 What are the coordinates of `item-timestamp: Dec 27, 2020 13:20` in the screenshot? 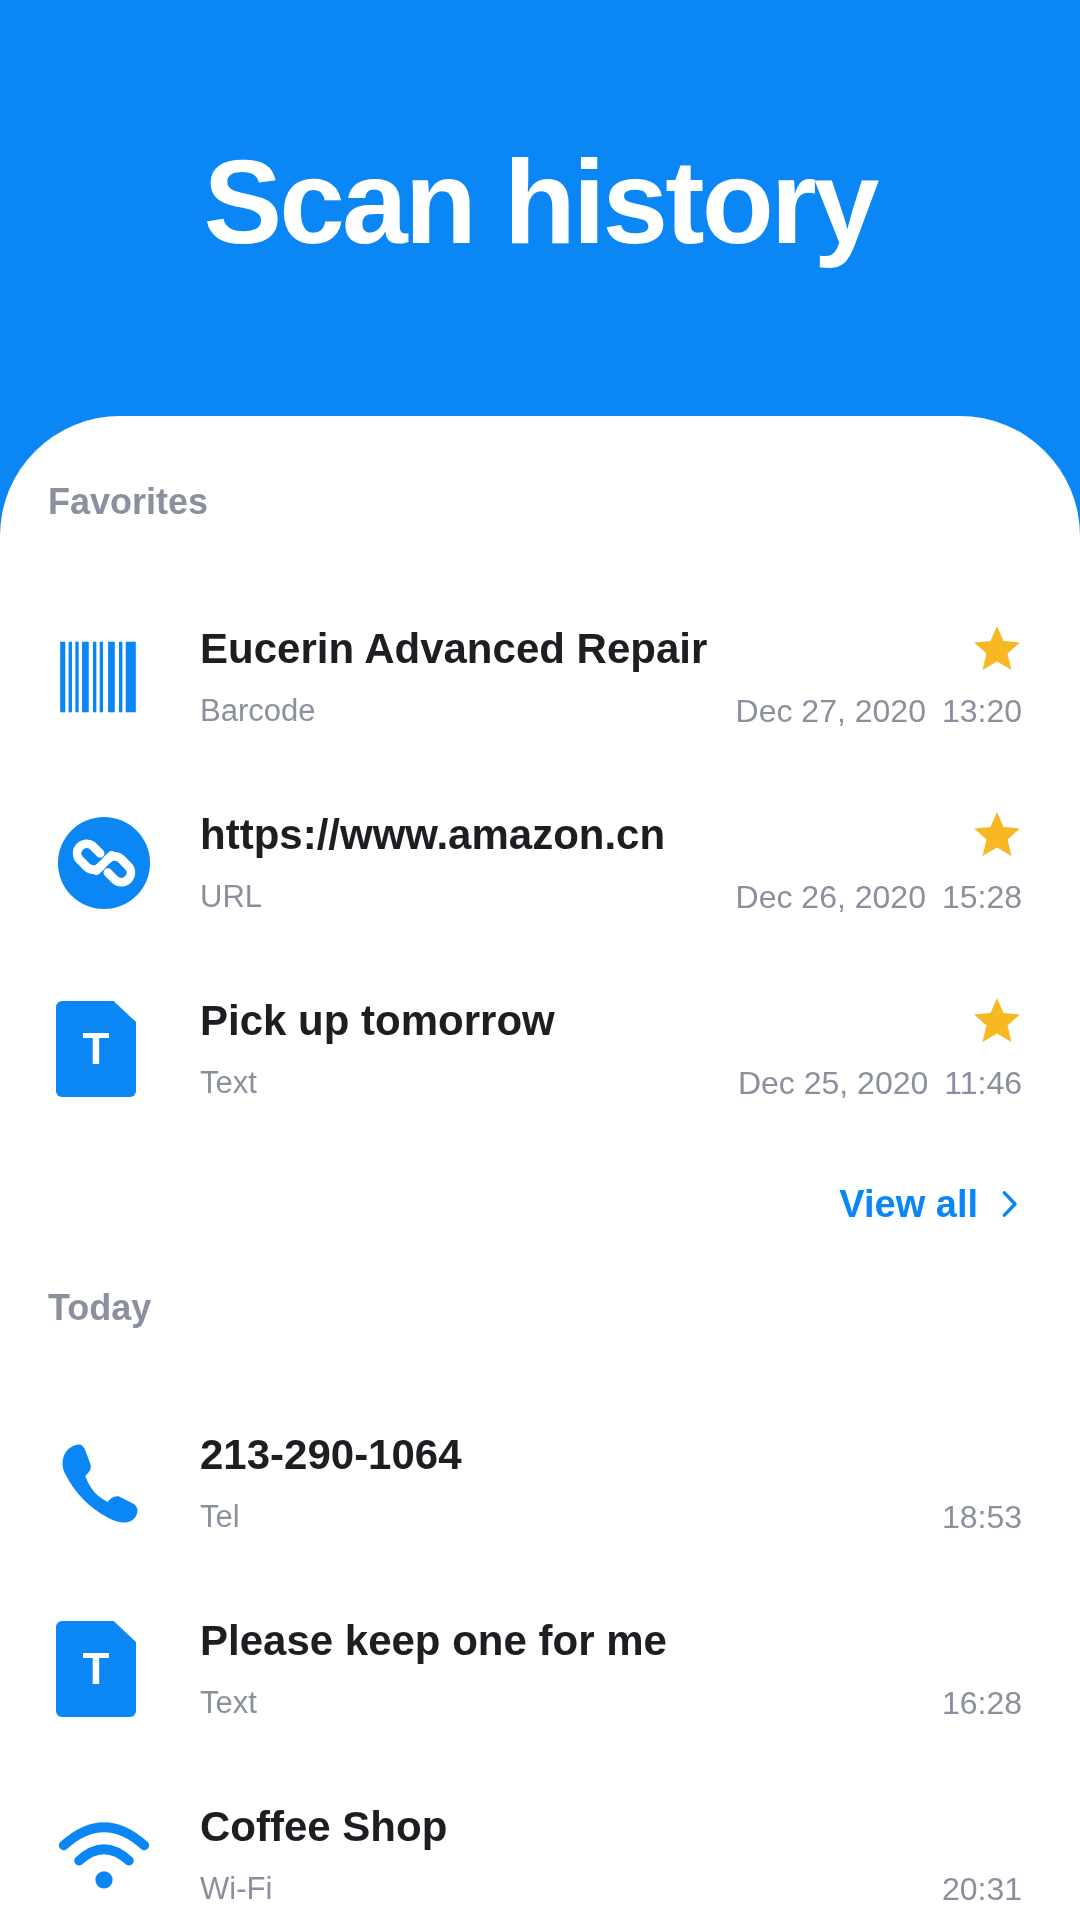 It's located at (878, 711).